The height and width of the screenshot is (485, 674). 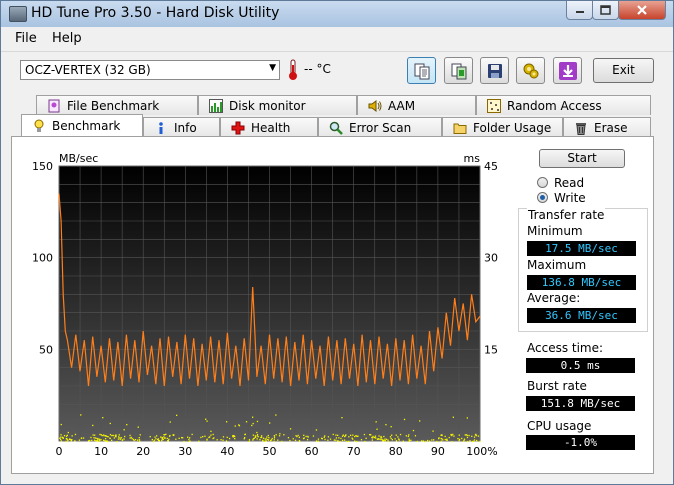 I want to click on tab-file-benchmark: File Benchmark, so click(x=117, y=105).